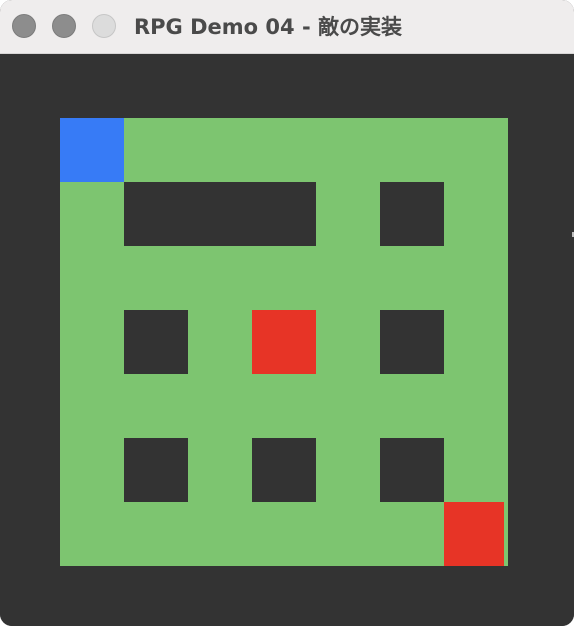  What do you see at coordinates (104, 26) in the screenshot?
I see `maximize-button` at bounding box center [104, 26].